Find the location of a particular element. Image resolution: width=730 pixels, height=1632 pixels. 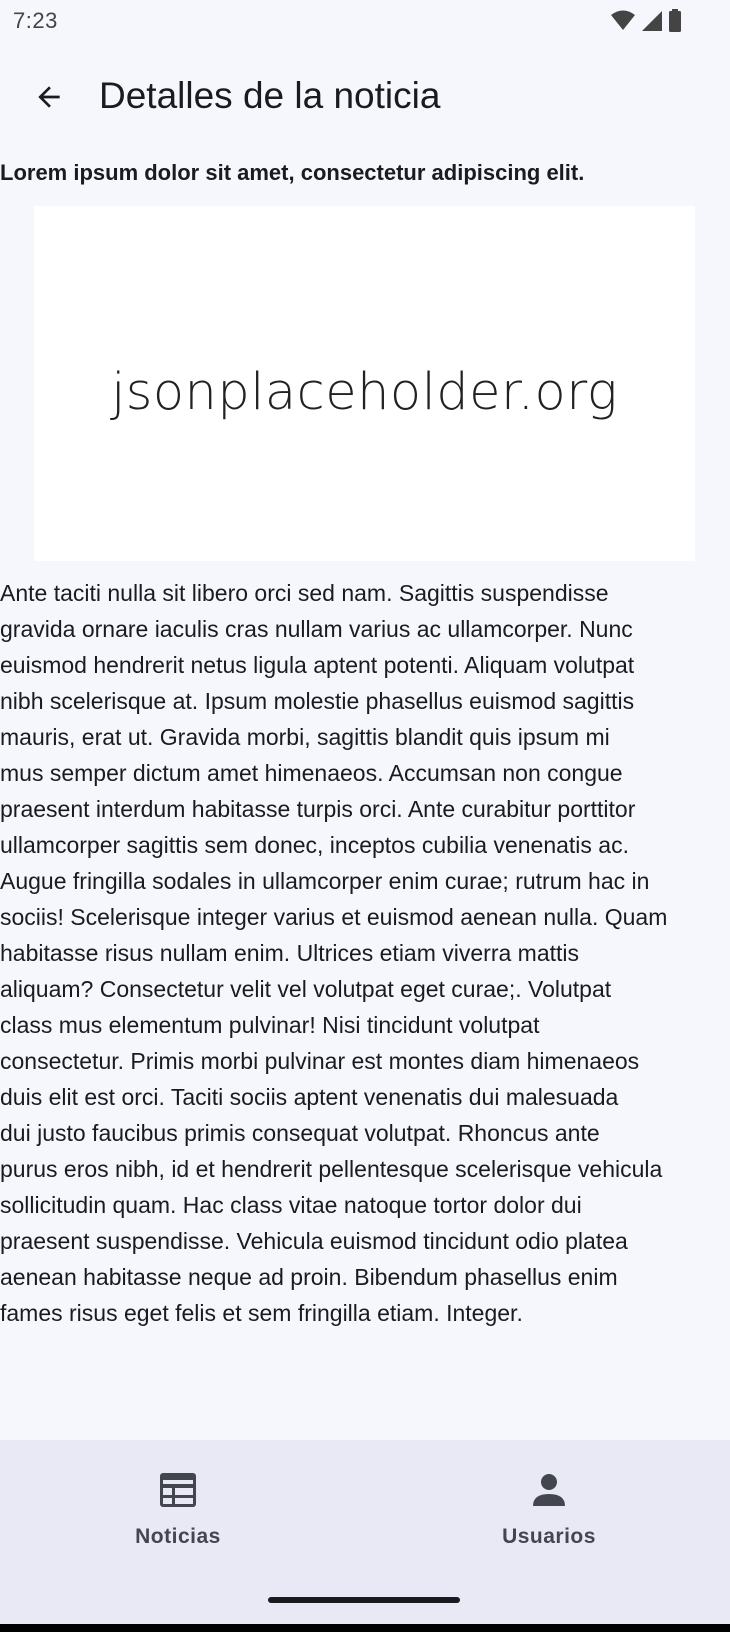

home-indicator is located at coordinates (364, 1600).